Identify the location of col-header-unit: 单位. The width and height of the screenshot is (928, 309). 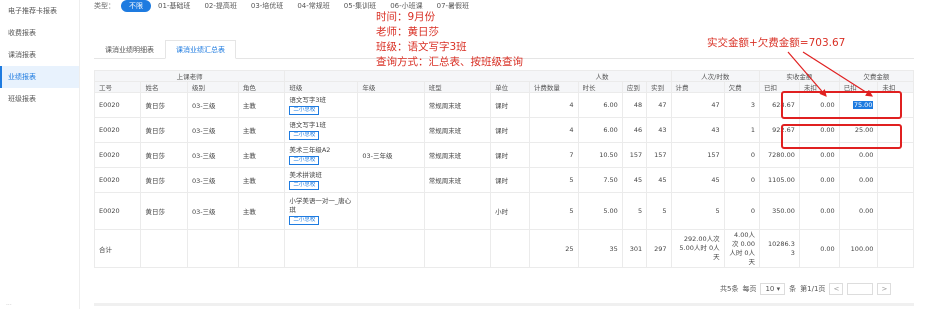
(510, 87).